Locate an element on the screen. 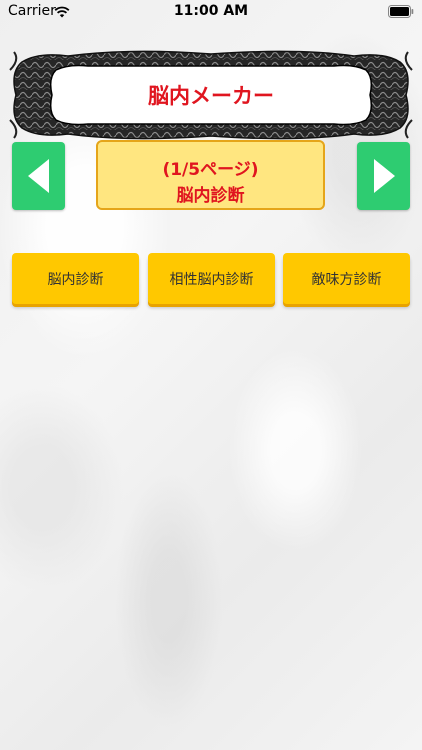 Image resolution: width=422 pixels, height=750 pixels. next-page-button is located at coordinates (383, 176).